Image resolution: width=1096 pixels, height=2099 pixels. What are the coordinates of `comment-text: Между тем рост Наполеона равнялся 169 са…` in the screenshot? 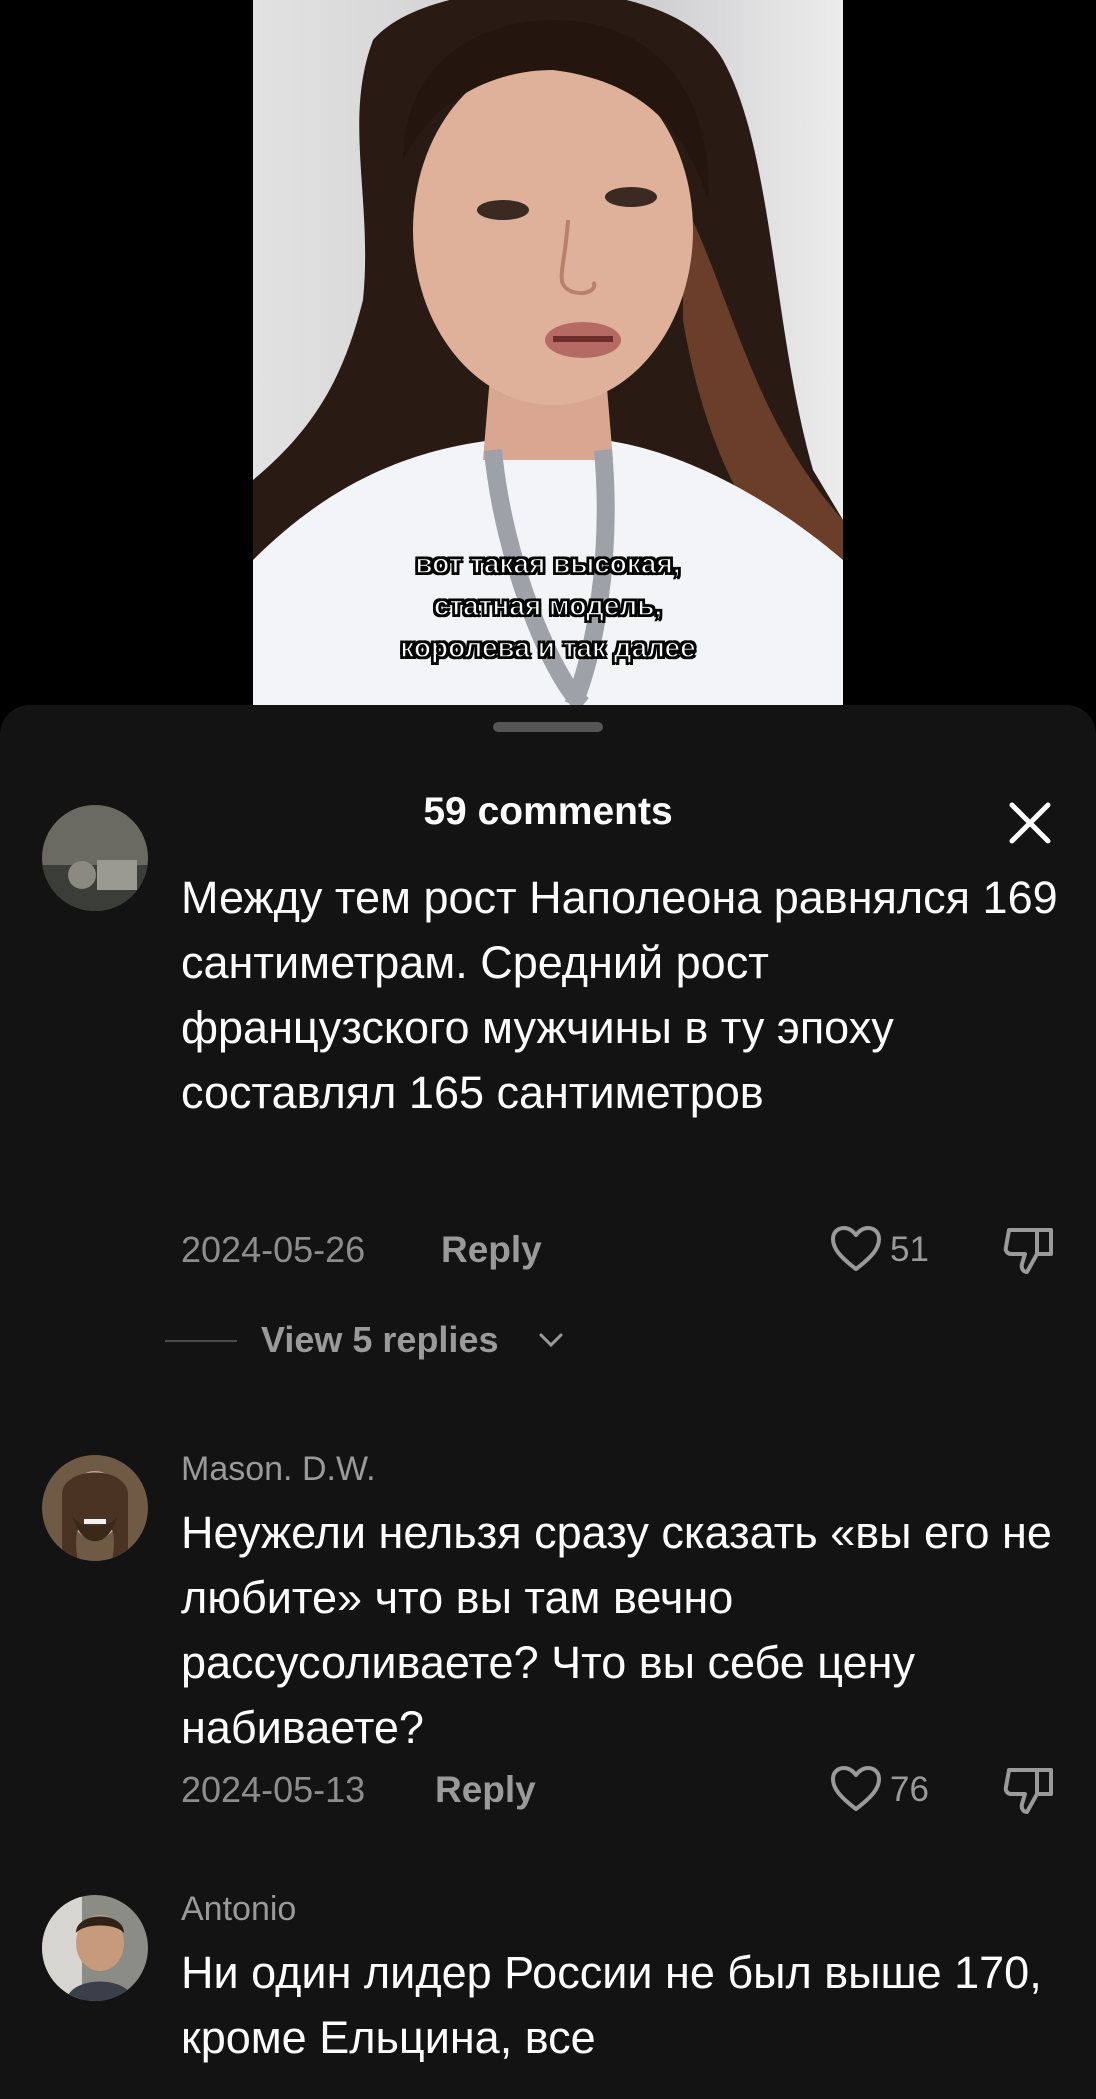 It's located at (619, 995).